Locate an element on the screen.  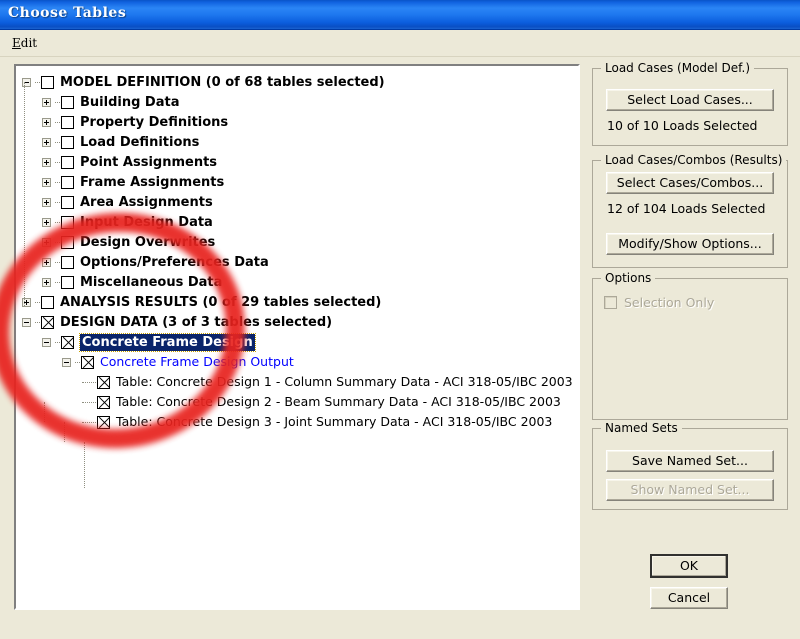
tree-node-label: DESIGN DATA (3 of 3 tables selected) is located at coordinates (196, 322).